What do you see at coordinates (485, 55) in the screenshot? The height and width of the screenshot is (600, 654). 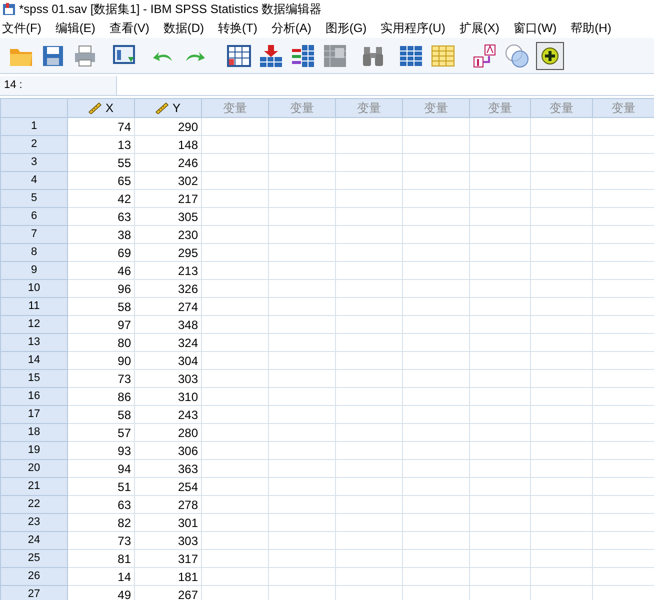 I see `value-labels-icon` at bounding box center [485, 55].